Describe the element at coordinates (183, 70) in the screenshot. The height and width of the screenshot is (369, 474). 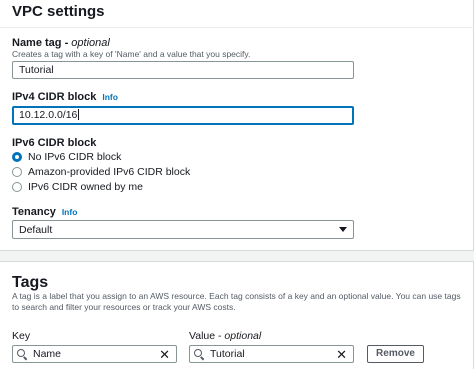
I see `name-tag-input: Tutorial` at that location.